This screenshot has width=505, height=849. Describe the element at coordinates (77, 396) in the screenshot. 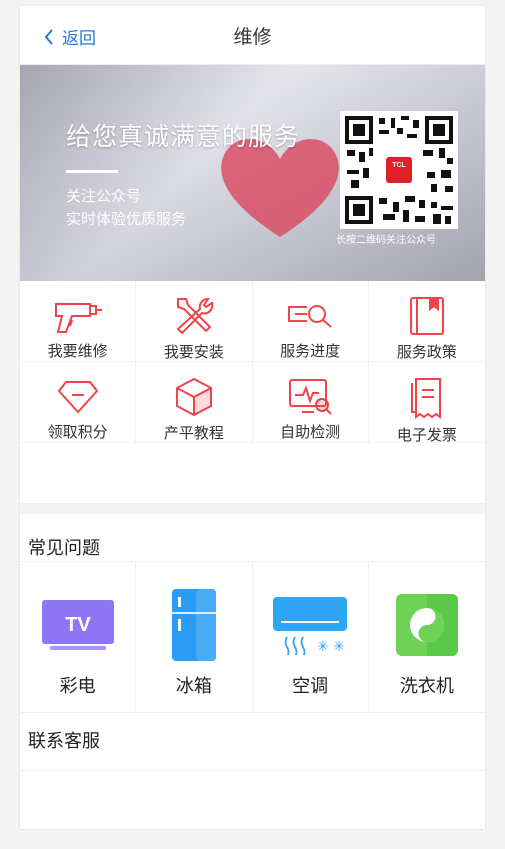

I see `diamond-icon` at that location.